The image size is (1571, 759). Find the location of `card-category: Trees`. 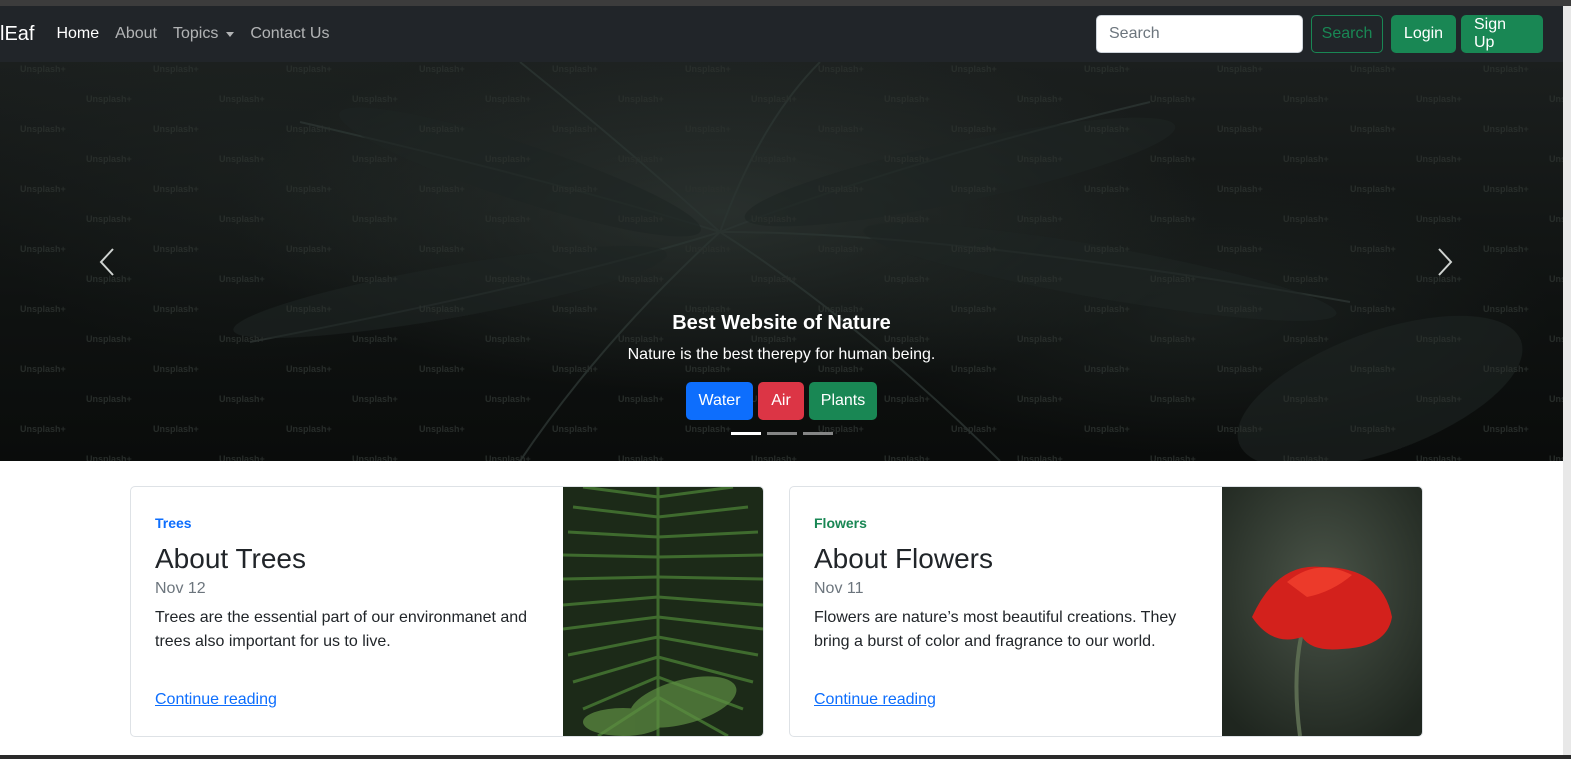

card-category: Trees is located at coordinates (173, 523).